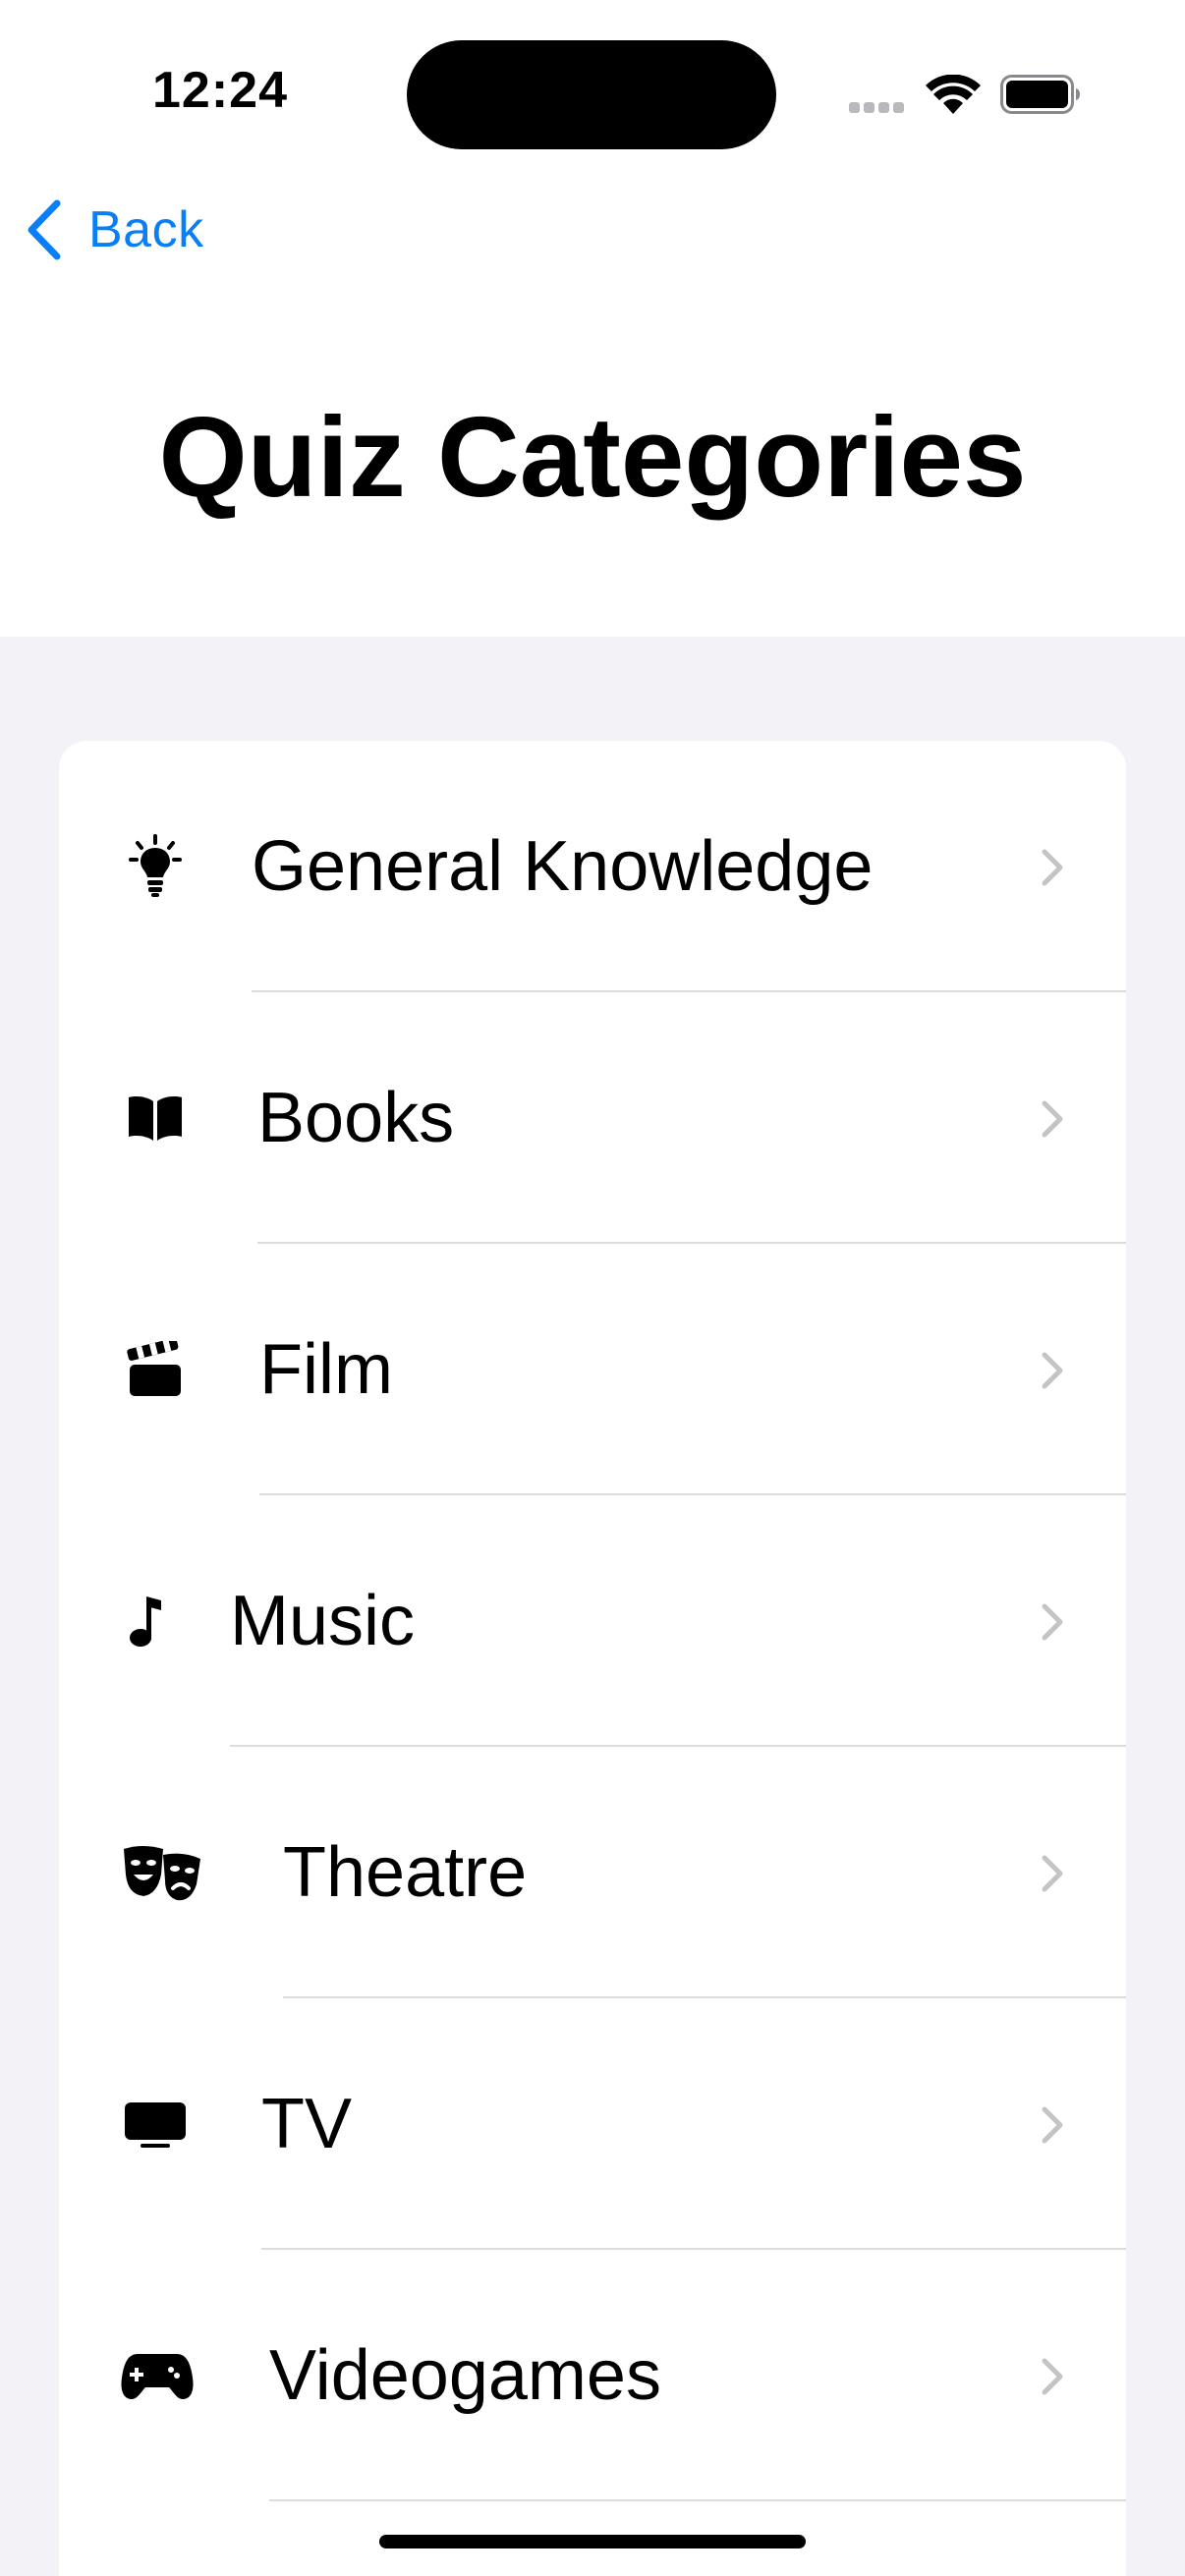  What do you see at coordinates (155, 1118) in the screenshot?
I see `book-icon` at bounding box center [155, 1118].